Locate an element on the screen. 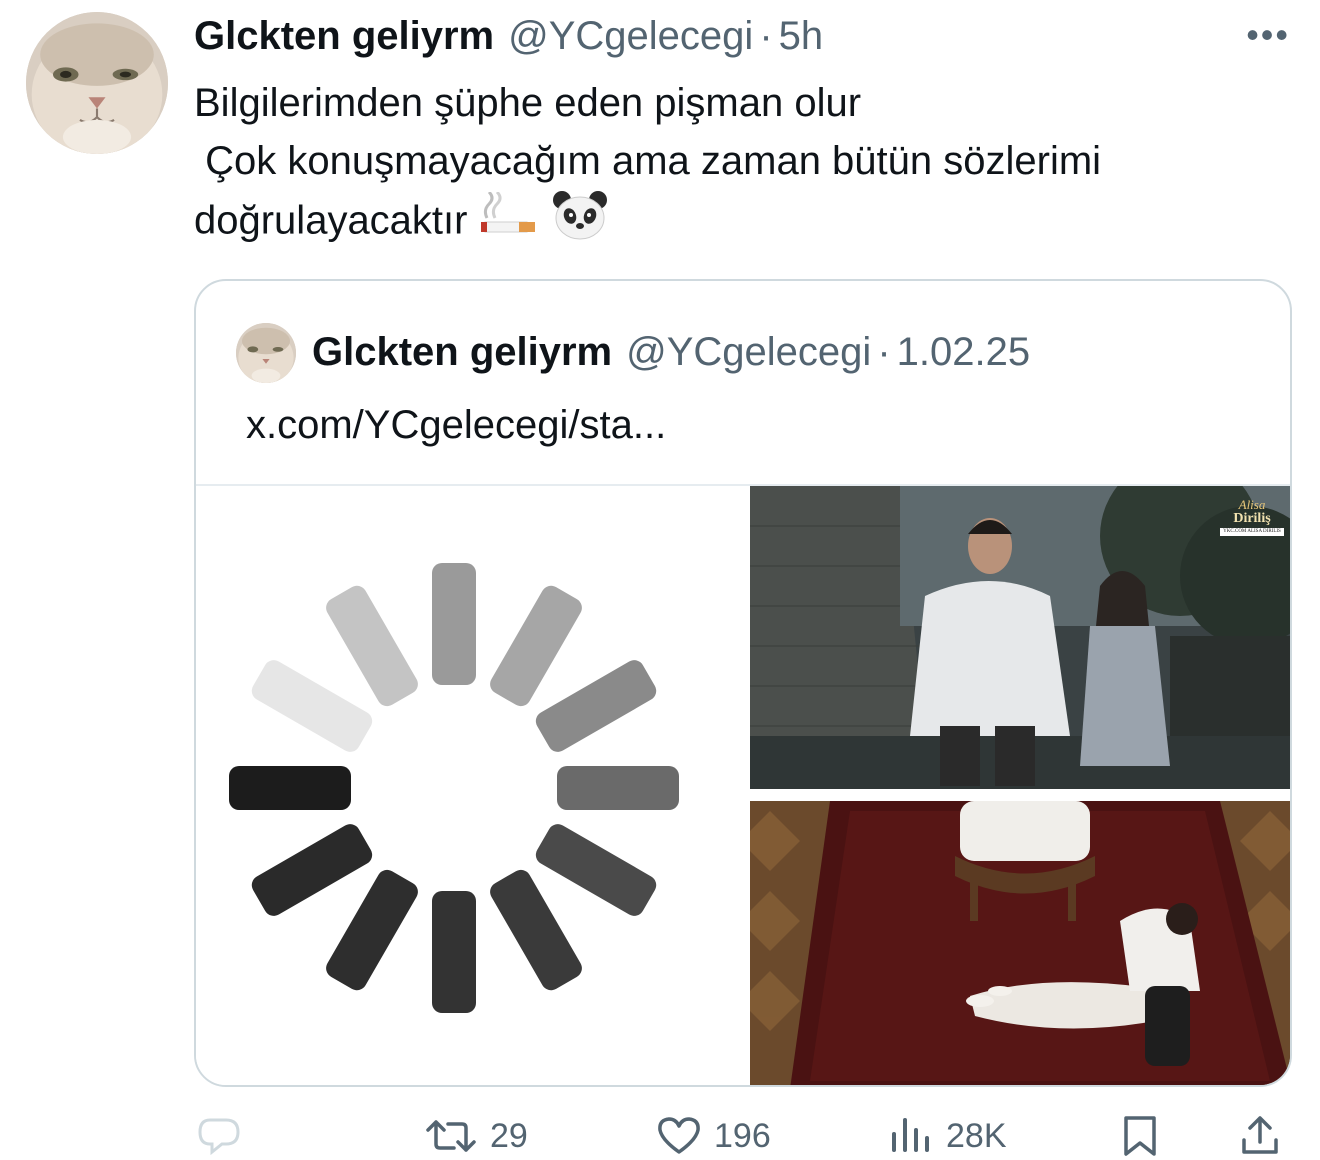 The height and width of the screenshot is (1160, 1320). scene-photo-rug is located at coordinates (1020, 943).